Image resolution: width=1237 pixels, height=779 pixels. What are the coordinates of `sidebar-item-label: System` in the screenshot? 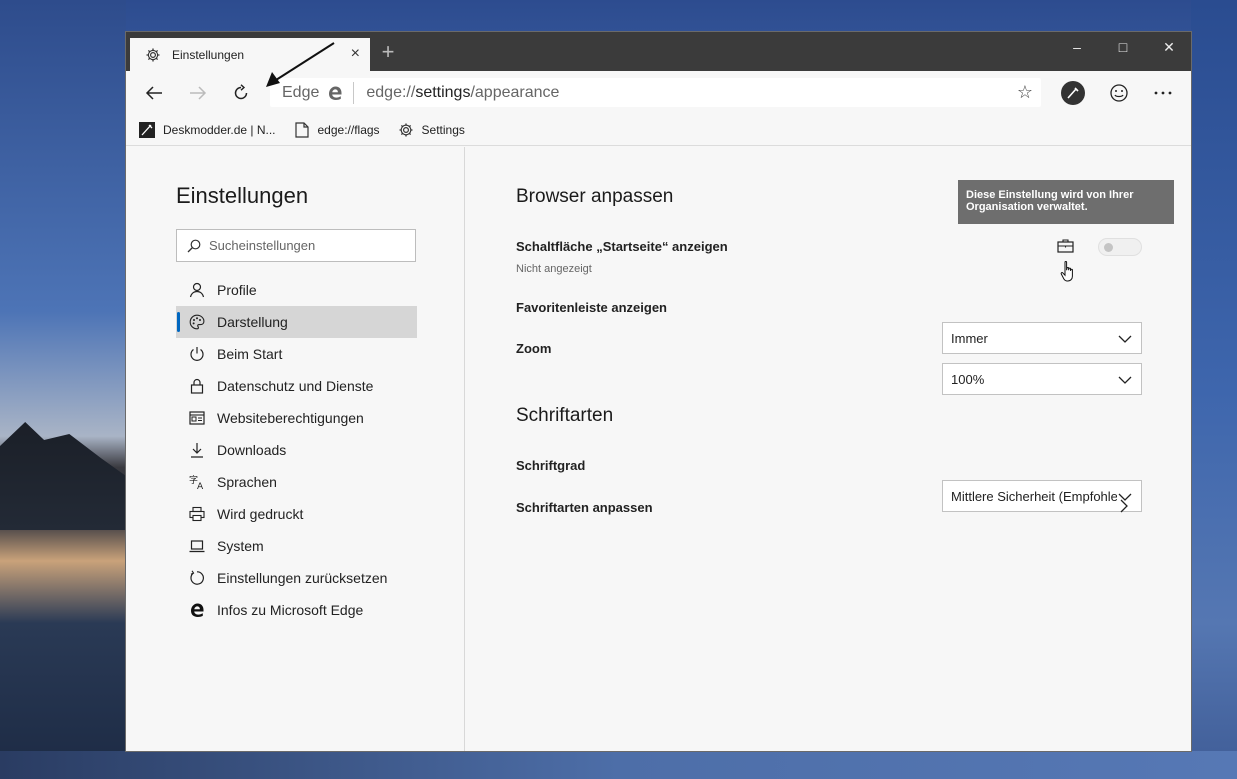 It's located at (240, 546).